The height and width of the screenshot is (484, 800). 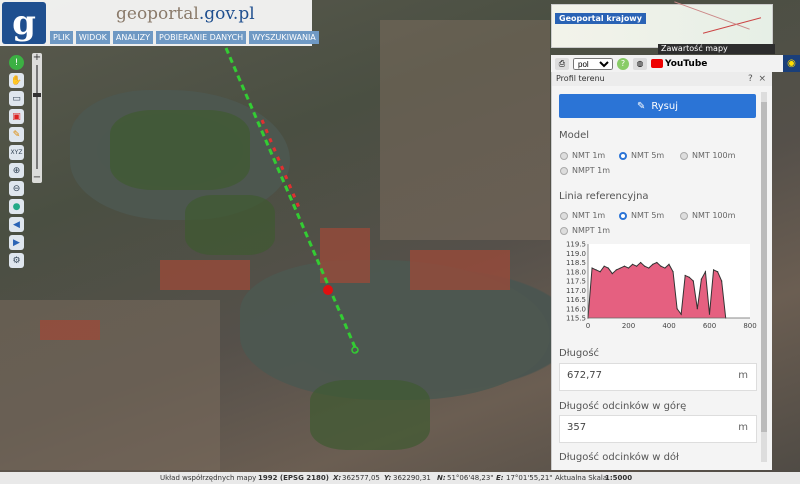 I want to click on logo-letter: g, so click(x=24, y=23).